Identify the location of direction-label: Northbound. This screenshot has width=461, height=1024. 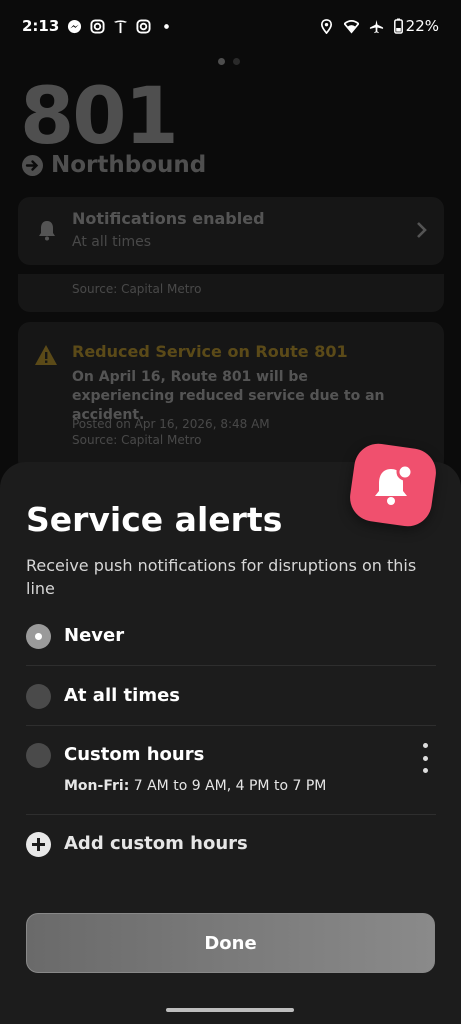
(114, 165).